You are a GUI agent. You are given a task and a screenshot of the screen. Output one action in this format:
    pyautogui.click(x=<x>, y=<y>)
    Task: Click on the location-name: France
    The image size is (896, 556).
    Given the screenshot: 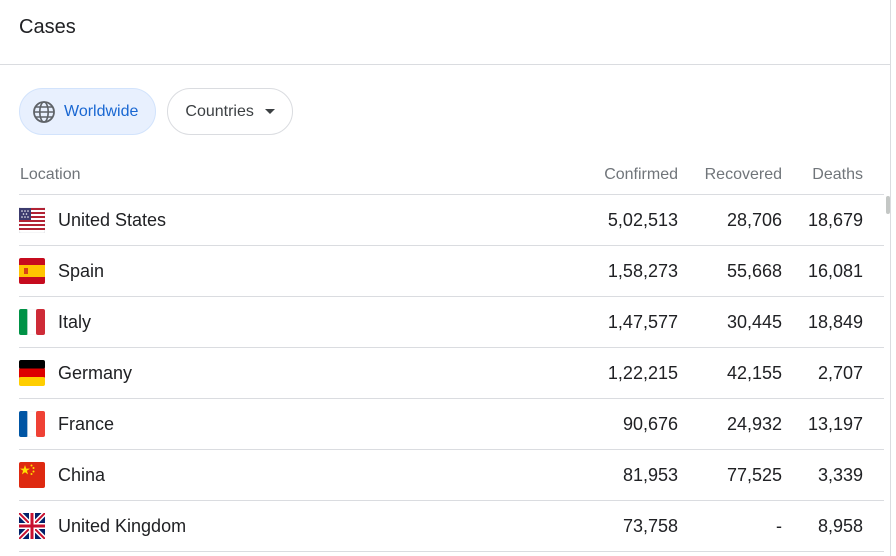 What is the action you would take?
    pyautogui.click(x=86, y=424)
    